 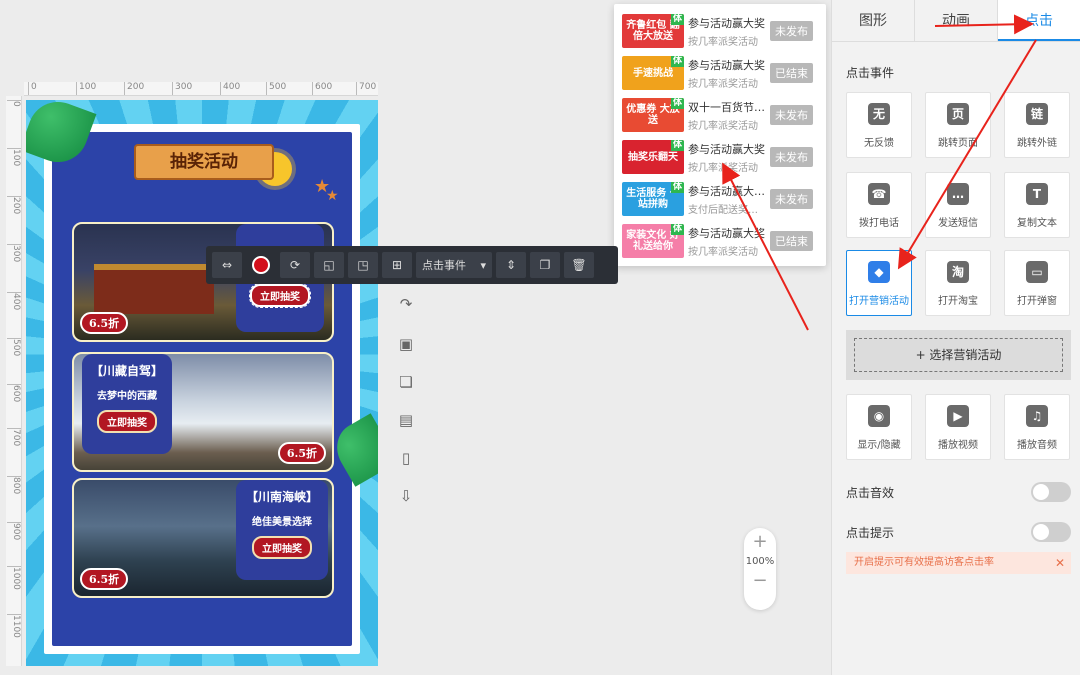 I want to click on activity-thumbnail: 抽奖乐翻天 体, so click(x=653, y=157).